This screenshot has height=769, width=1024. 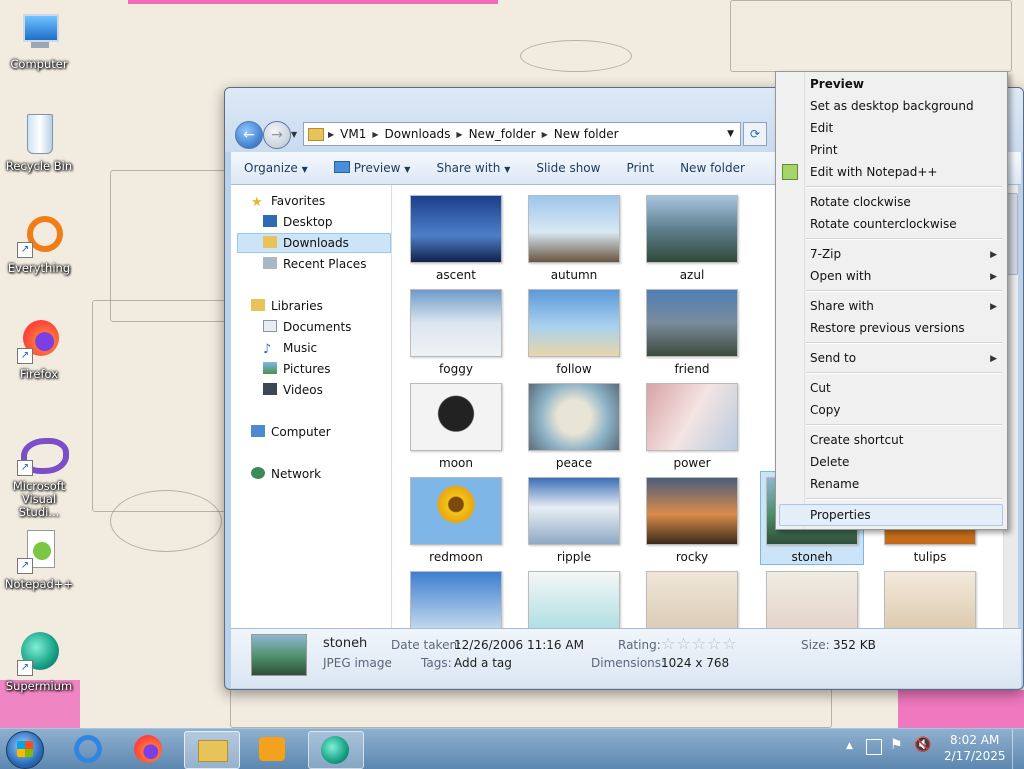 What do you see at coordinates (277, 135) in the screenshot?
I see `forward-button: →` at bounding box center [277, 135].